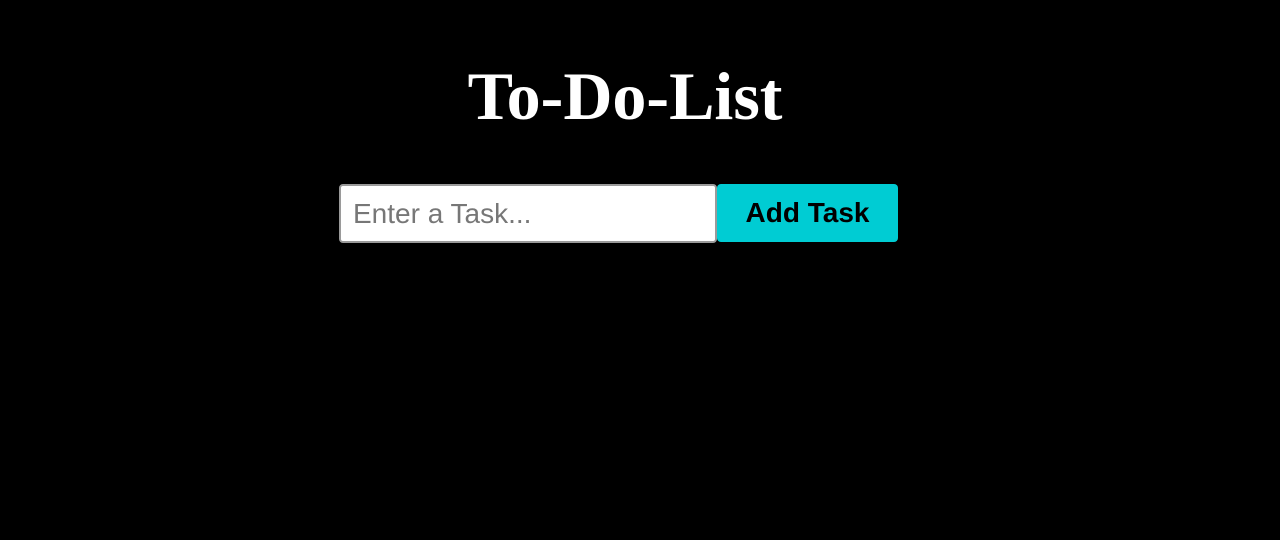 The width and height of the screenshot is (1280, 540). I want to click on task-input, so click(528, 213).